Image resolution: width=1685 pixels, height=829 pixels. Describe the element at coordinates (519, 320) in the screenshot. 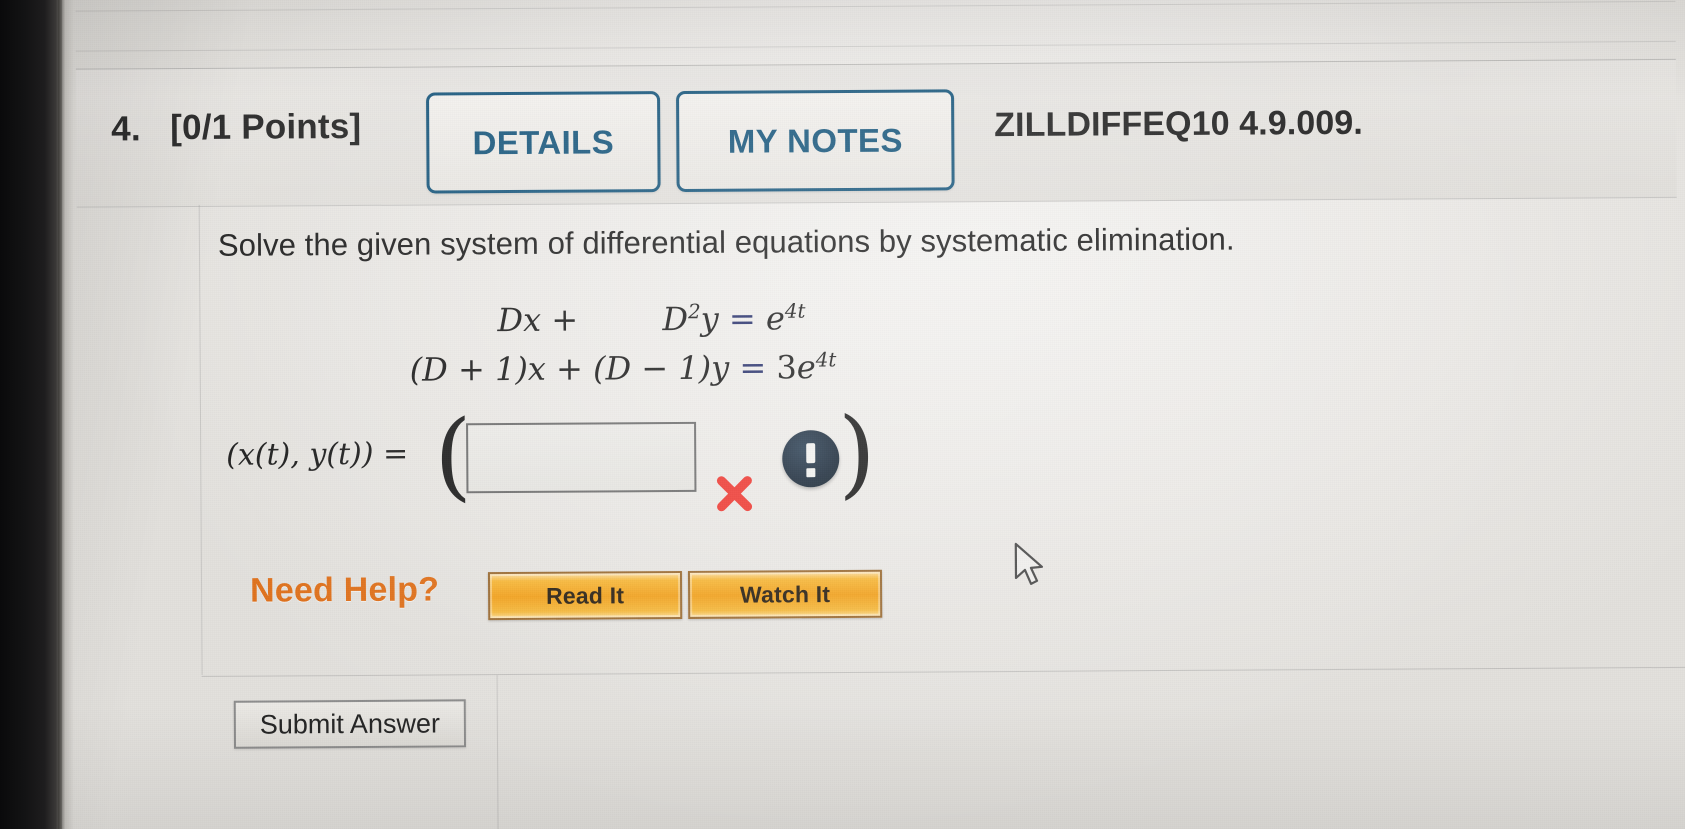

I see `eq1-lhs-term-1: Dx` at that location.